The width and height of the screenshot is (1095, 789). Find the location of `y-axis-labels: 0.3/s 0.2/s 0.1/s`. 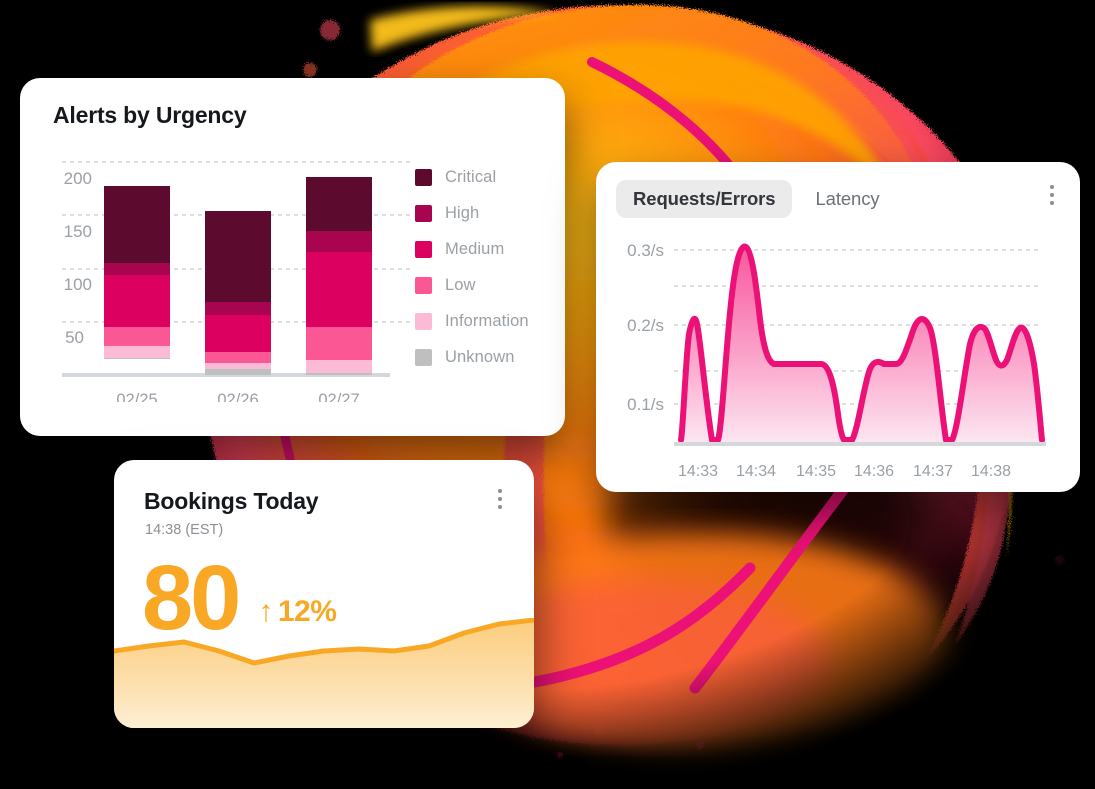

y-axis-labels: 0.3/s 0.2/s 0.1/s is located at coordinates (645, 327).